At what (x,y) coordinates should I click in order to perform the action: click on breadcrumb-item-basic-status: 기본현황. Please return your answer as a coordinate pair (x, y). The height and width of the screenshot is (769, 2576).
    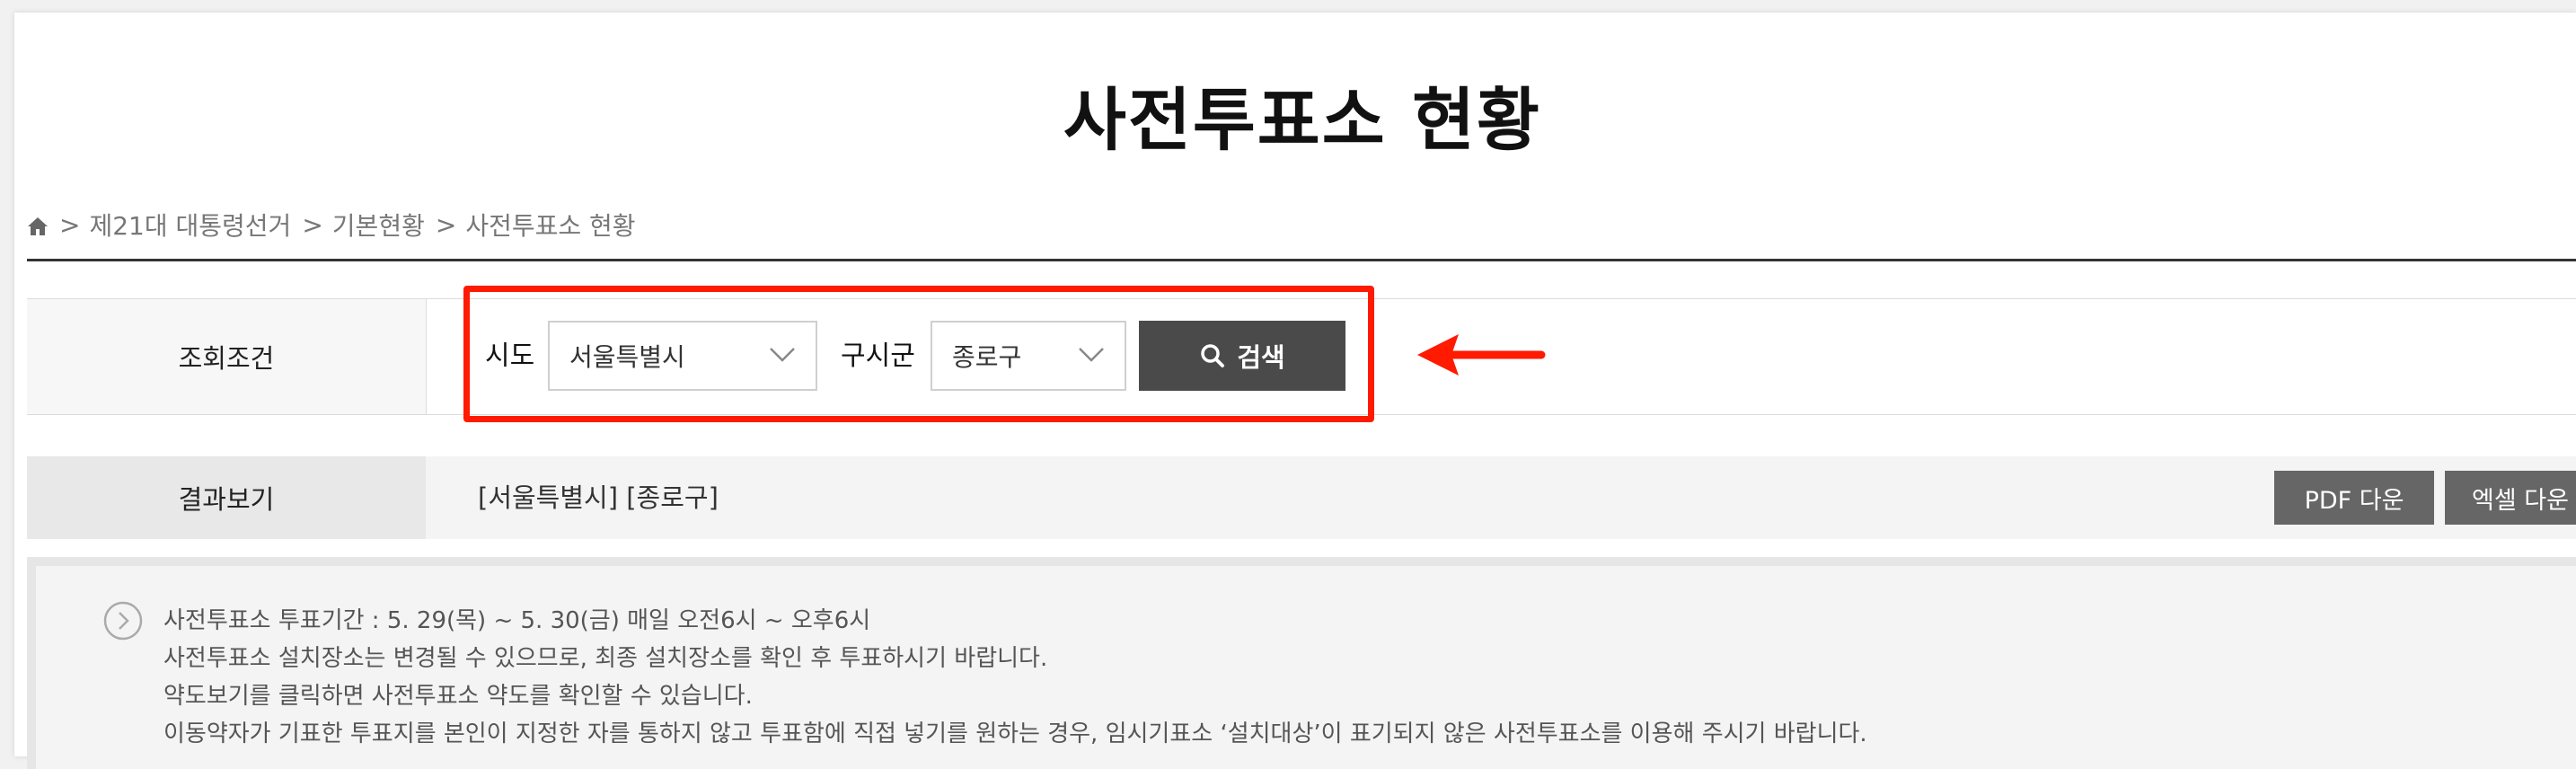
    Looking at the image, I should click on (378, 225).